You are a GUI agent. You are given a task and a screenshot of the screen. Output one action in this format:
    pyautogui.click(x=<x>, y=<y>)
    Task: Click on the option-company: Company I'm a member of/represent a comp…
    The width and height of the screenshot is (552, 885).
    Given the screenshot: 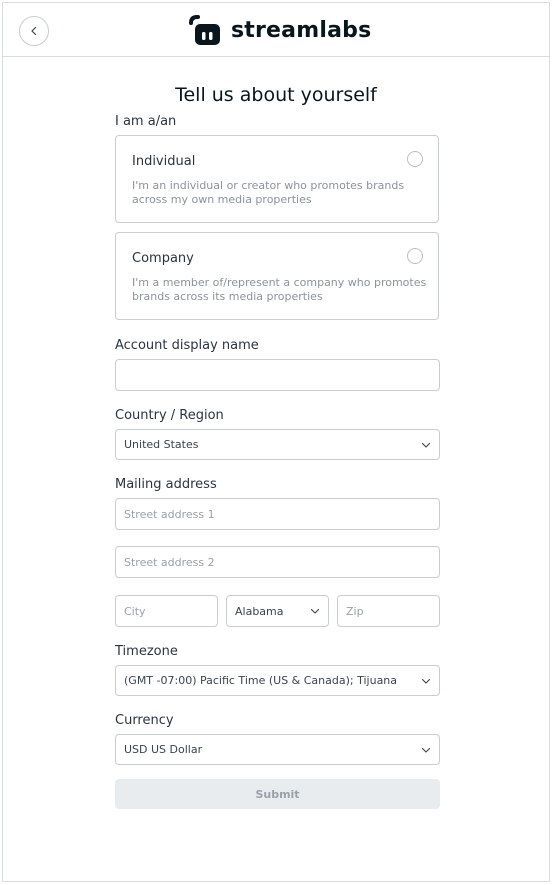 What is the action you would take?
    pyautogui.click(x=277, y=276)
    